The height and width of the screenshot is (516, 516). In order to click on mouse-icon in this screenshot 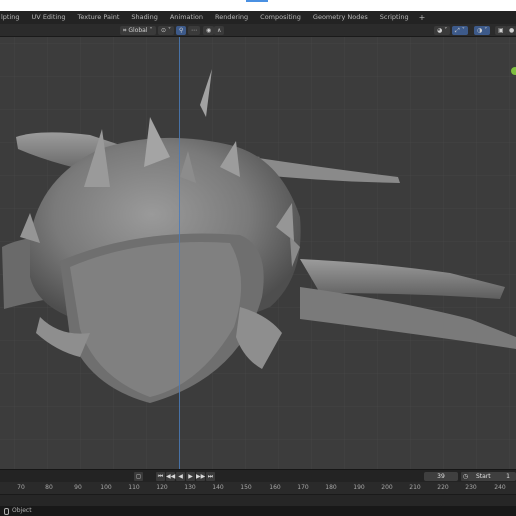, I will do `click(6, 511)`.